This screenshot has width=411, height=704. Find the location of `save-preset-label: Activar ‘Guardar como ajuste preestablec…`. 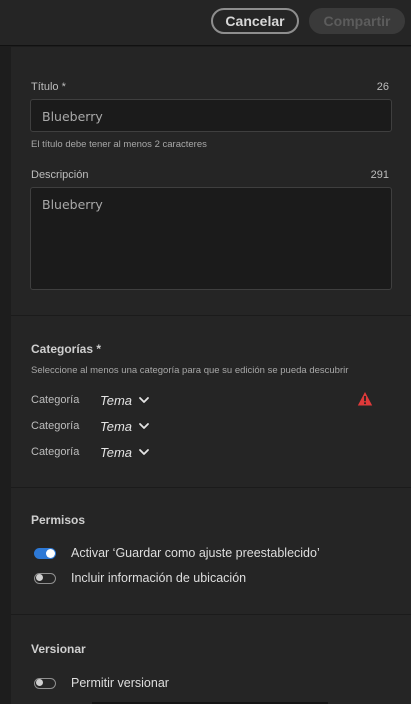

save-preset-label: Activar ‘Guardar como ajuste preestablec… is located at coordinates (195, 553).